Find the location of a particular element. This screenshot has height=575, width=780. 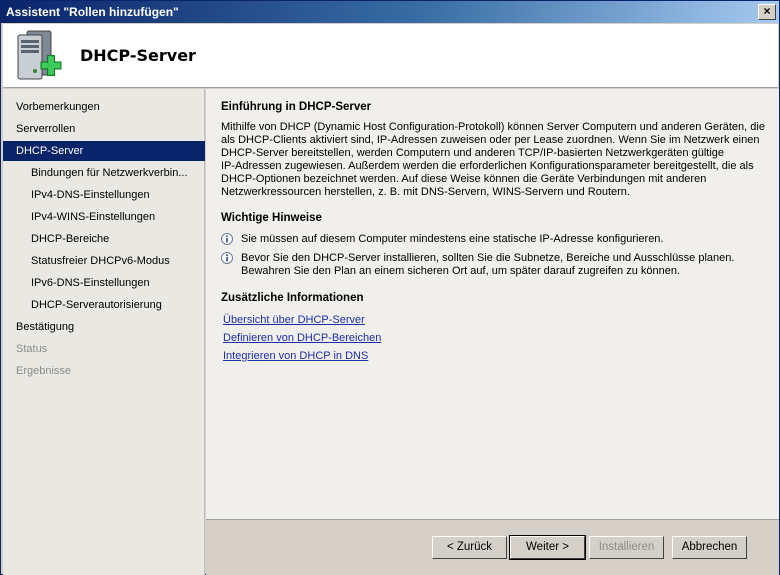

intro-heading: Einführung in DHCP-Server is located at coordinates (296, 107).